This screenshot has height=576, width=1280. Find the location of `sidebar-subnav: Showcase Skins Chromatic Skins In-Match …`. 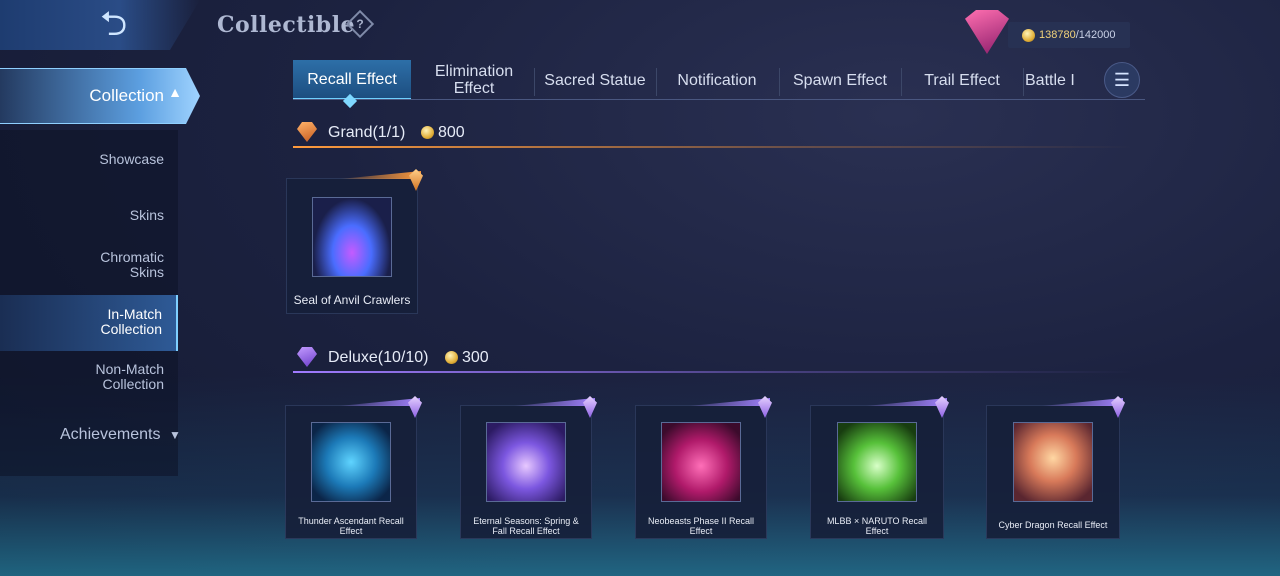

sidebar-subnav: Showcase Skins Chromatic Skins In-Match … is located at coordinates (89, 303).